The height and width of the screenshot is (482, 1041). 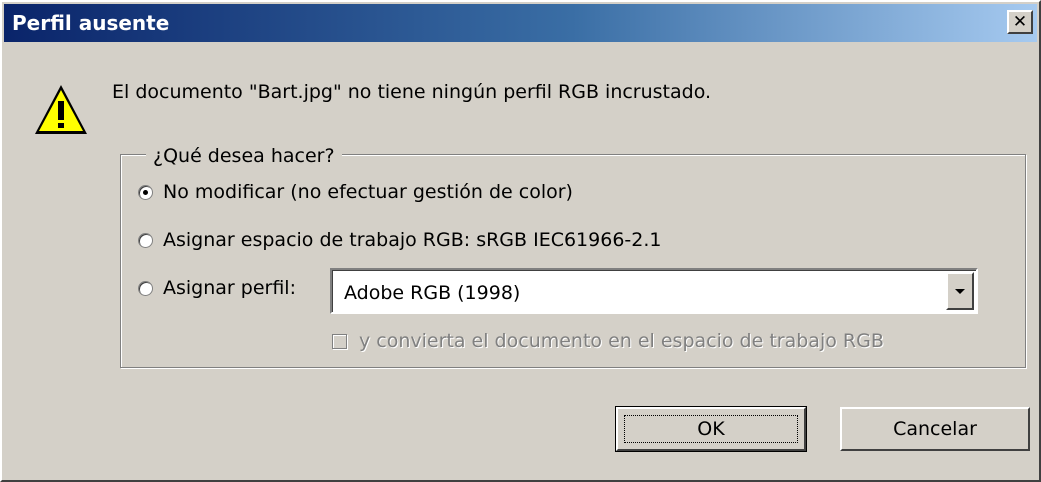 I want to click on ok-button: OK, so click(x=711, y=429).